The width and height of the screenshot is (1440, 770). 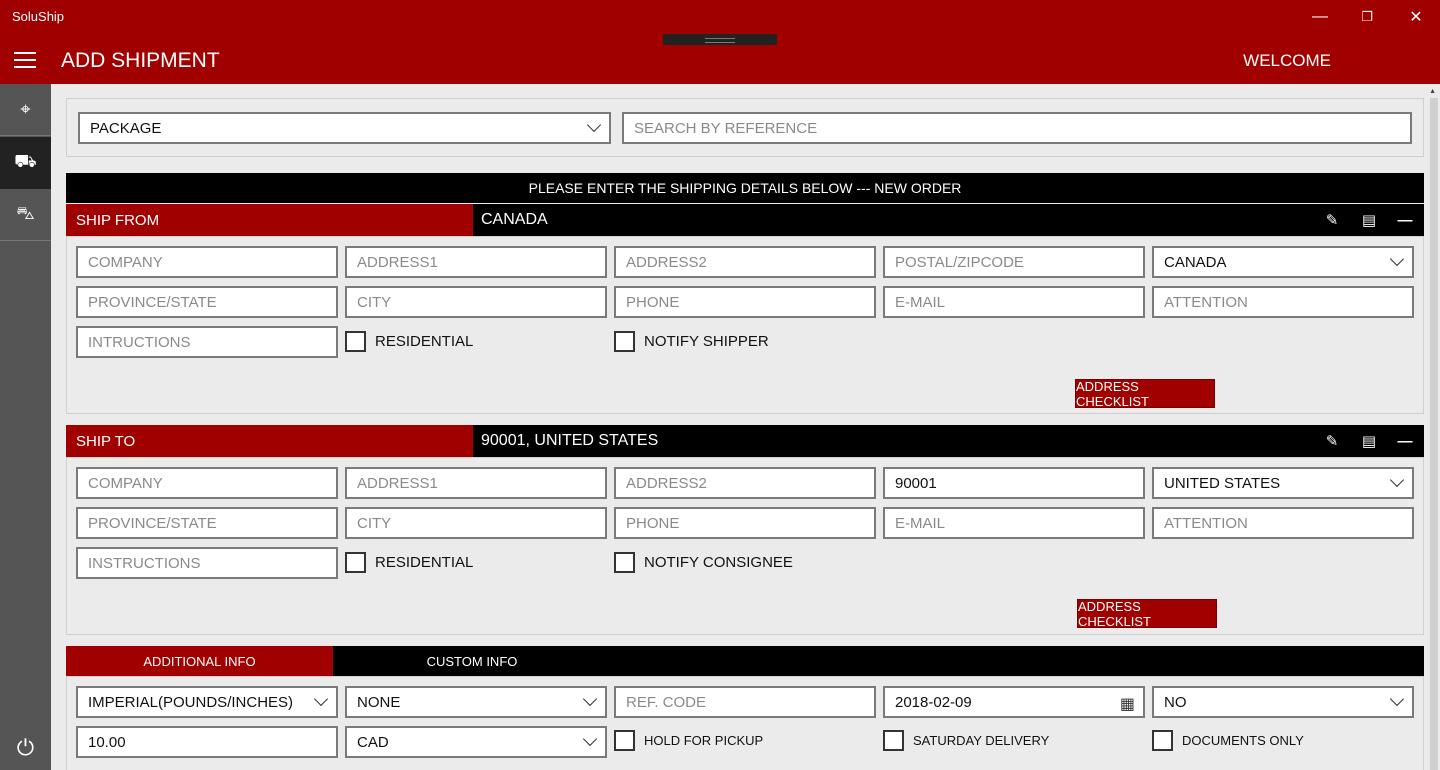 What do you see at coordinates (1283, 702) in the screenshot?
I see `yes-no-select: NO` at bounding box center [1283, 702].